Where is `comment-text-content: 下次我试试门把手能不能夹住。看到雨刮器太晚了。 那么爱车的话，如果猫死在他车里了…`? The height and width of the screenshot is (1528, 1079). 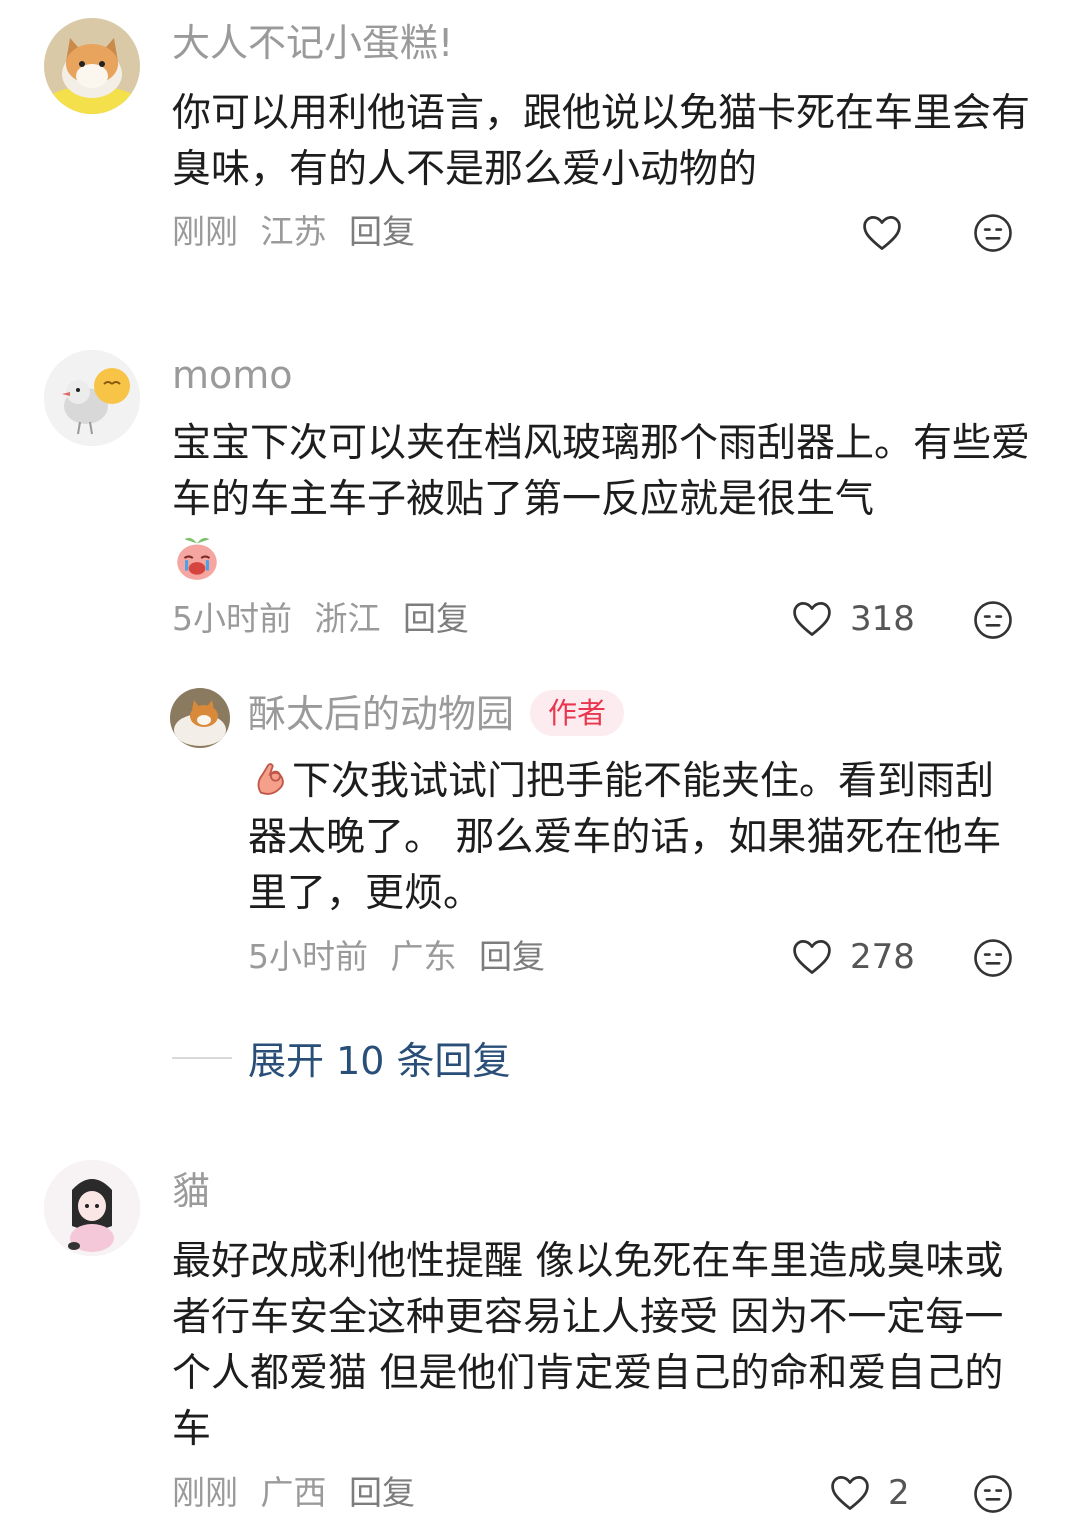 comment-text-content: 下次我试试门把手能不能夹住。看到雨刮器太晚了。 那么爱车的话，如果猫死在他车里了… is located at coordinates (625, 837).